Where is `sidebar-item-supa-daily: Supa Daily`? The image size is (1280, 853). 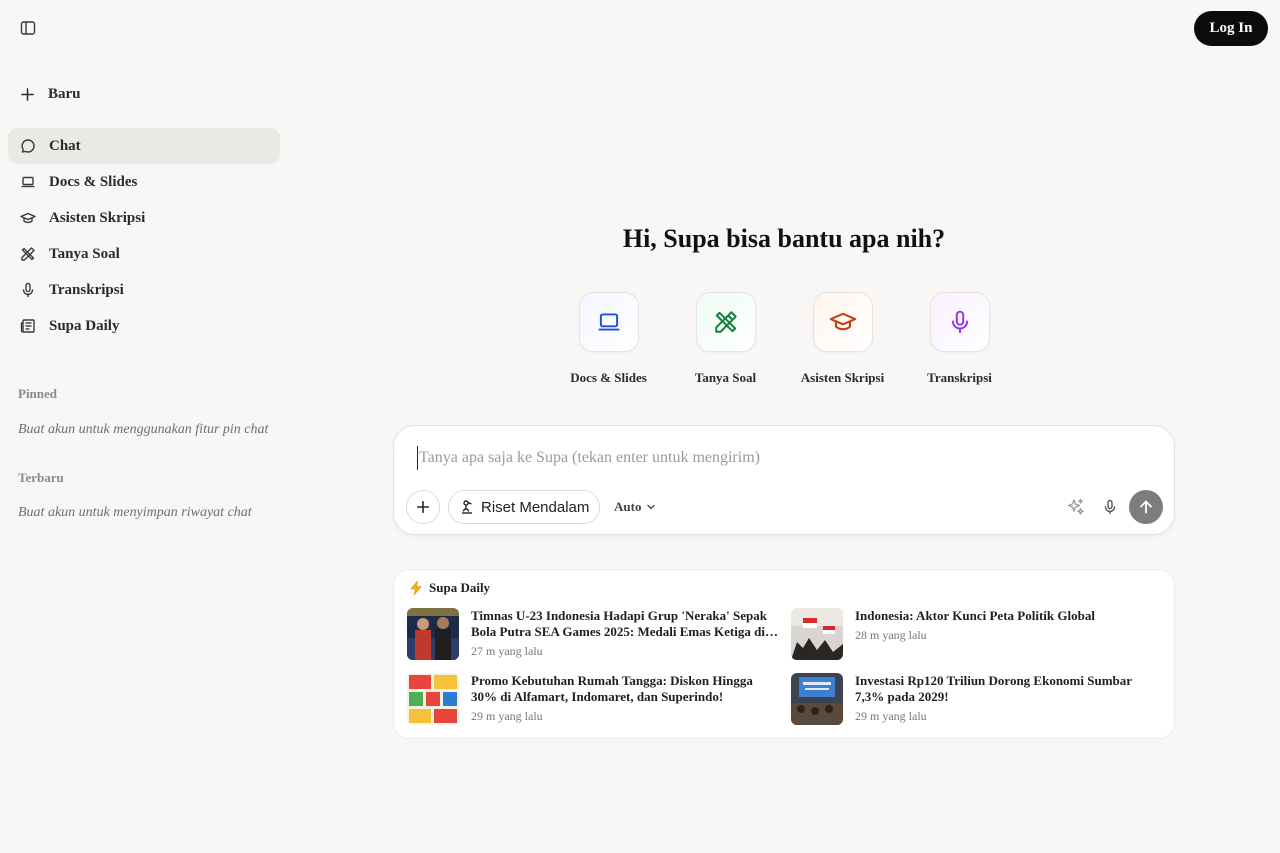 sidebar-item-supa-daily: Supa Daily is located at coordinates (144, 326).